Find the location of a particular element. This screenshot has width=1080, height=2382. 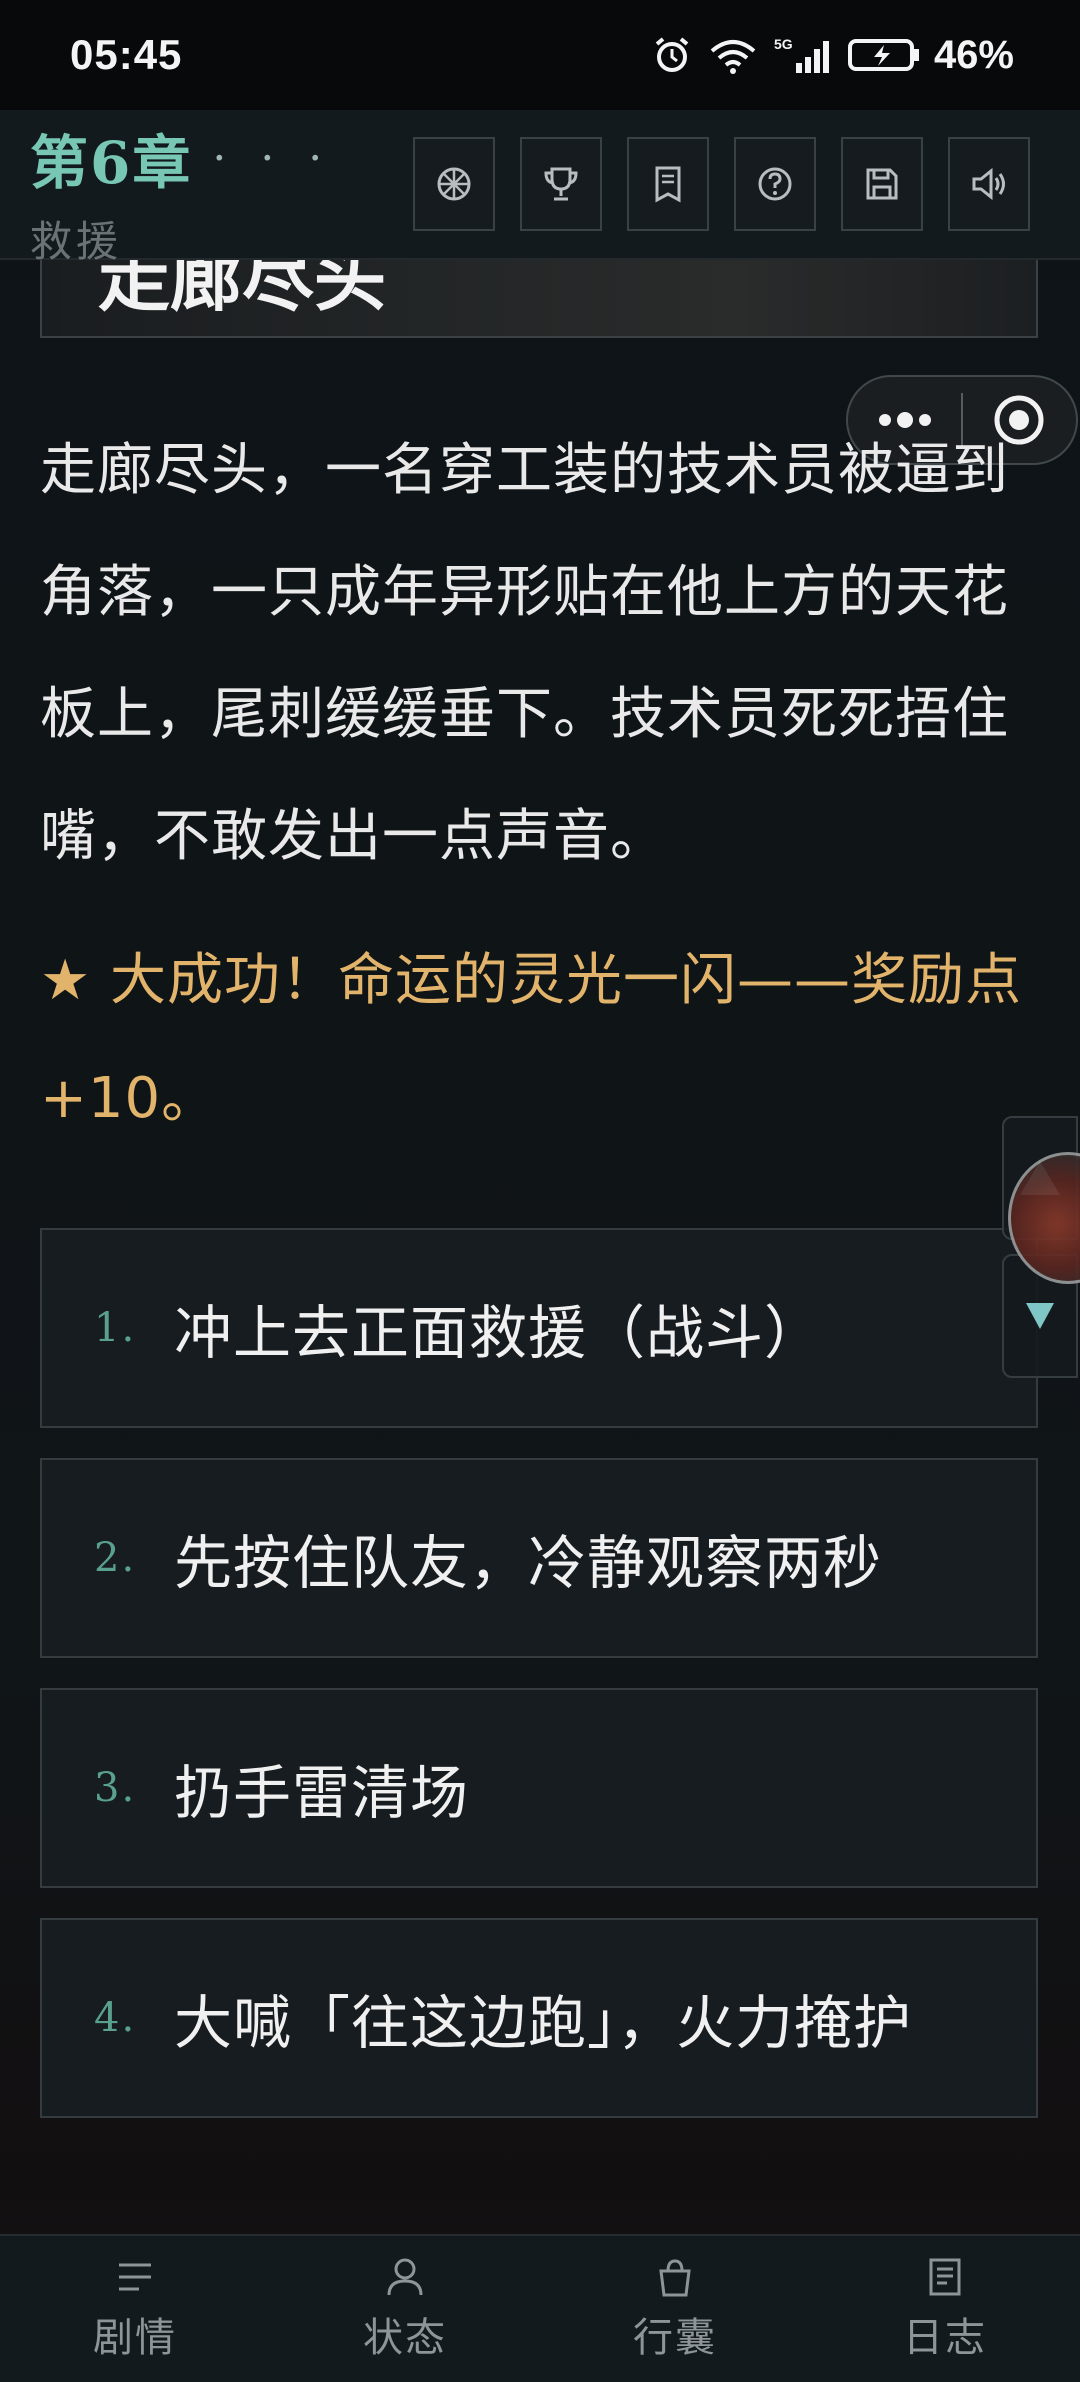

chapter-title: 第6章 · · · is located at coordinates (181, 158).